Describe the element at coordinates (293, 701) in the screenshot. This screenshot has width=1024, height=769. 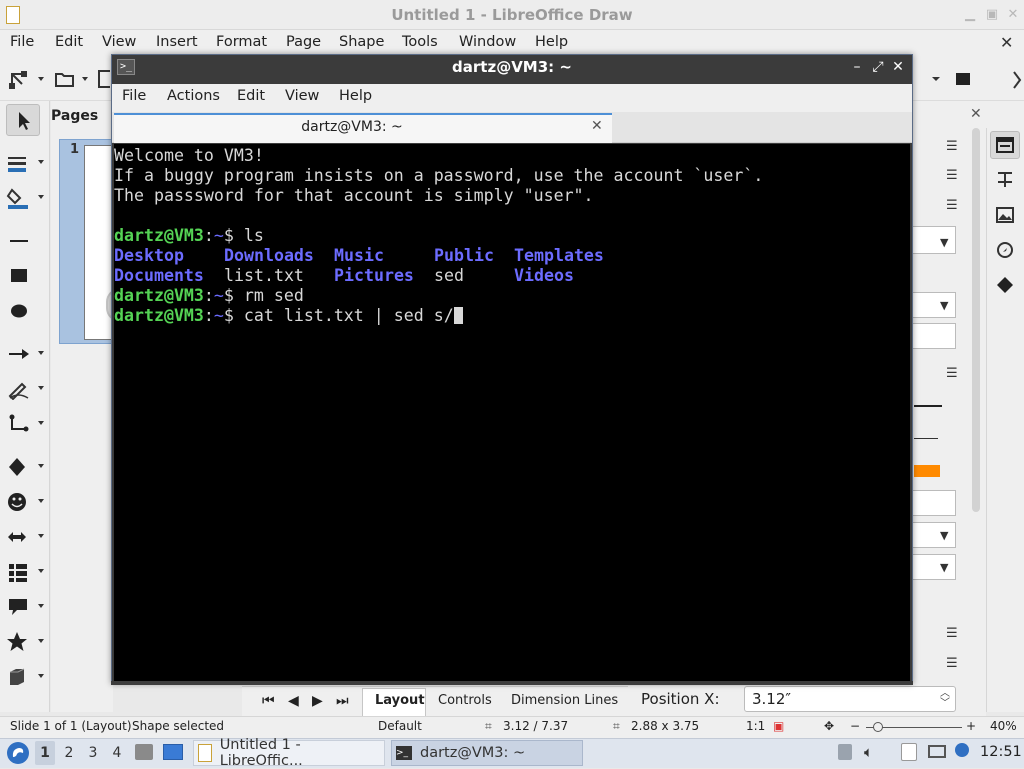
I see `previous-page-icon: ◀` at that location.